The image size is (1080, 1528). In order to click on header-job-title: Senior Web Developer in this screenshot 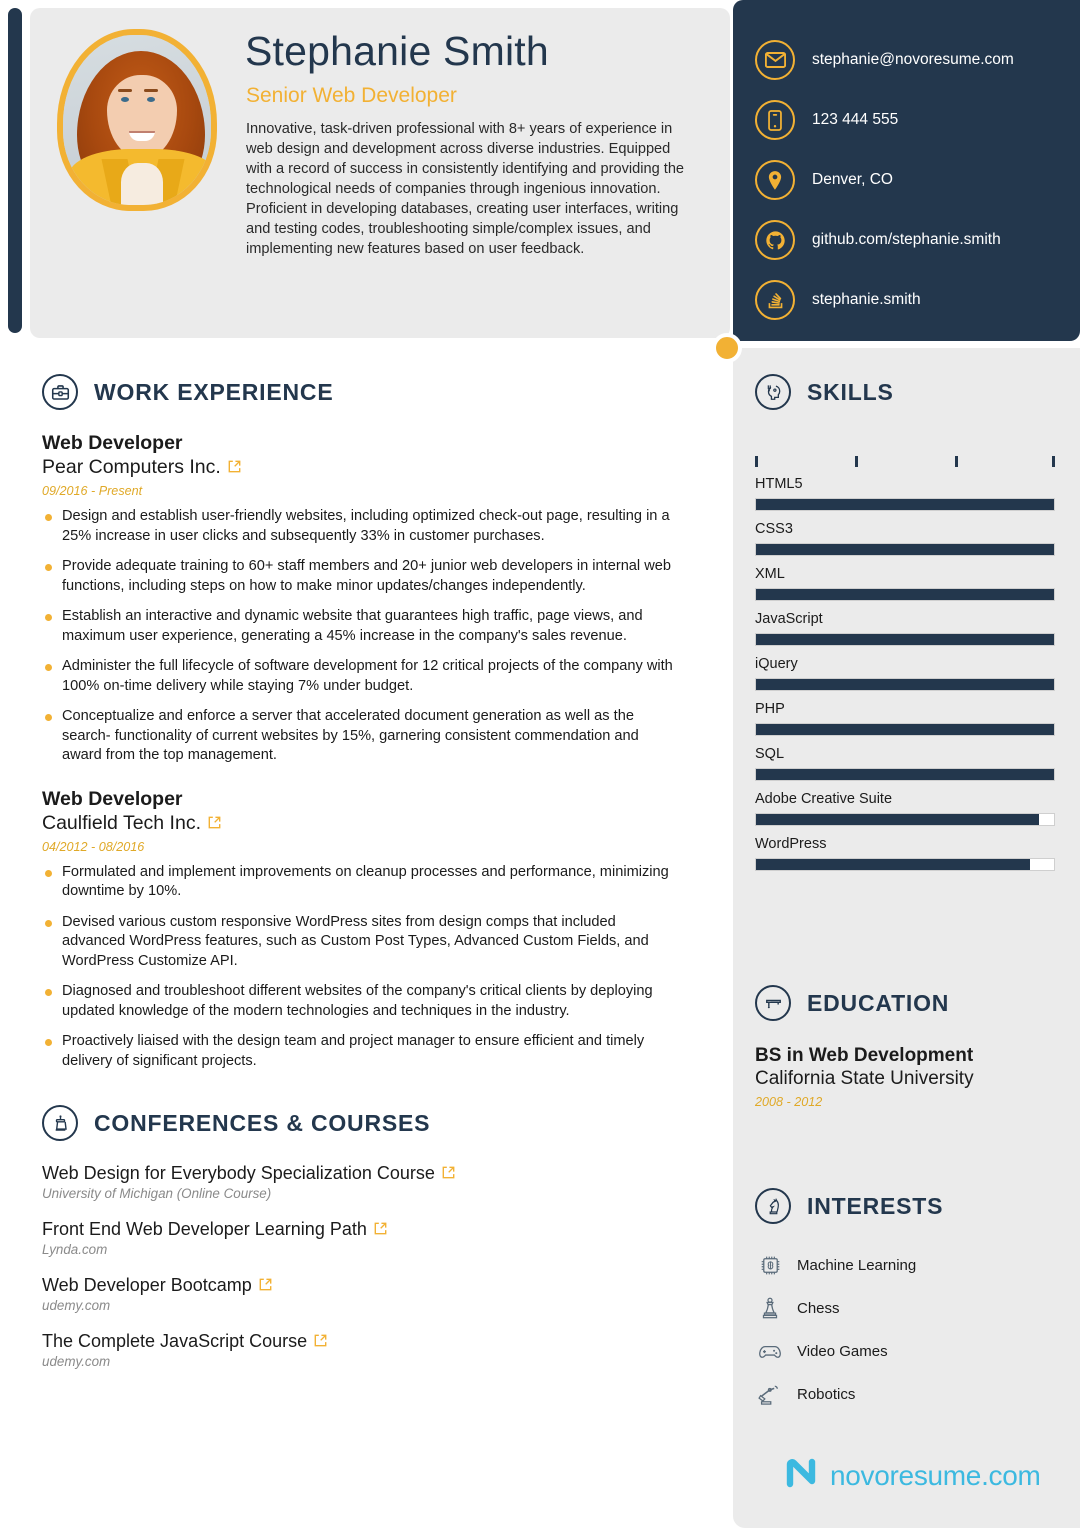, I will do `click(351, 95)`.